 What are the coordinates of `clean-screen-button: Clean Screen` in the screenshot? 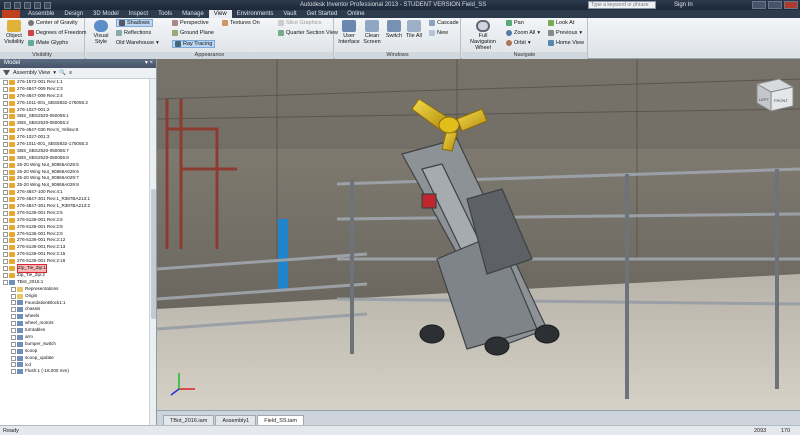 It's located at (372, 32).